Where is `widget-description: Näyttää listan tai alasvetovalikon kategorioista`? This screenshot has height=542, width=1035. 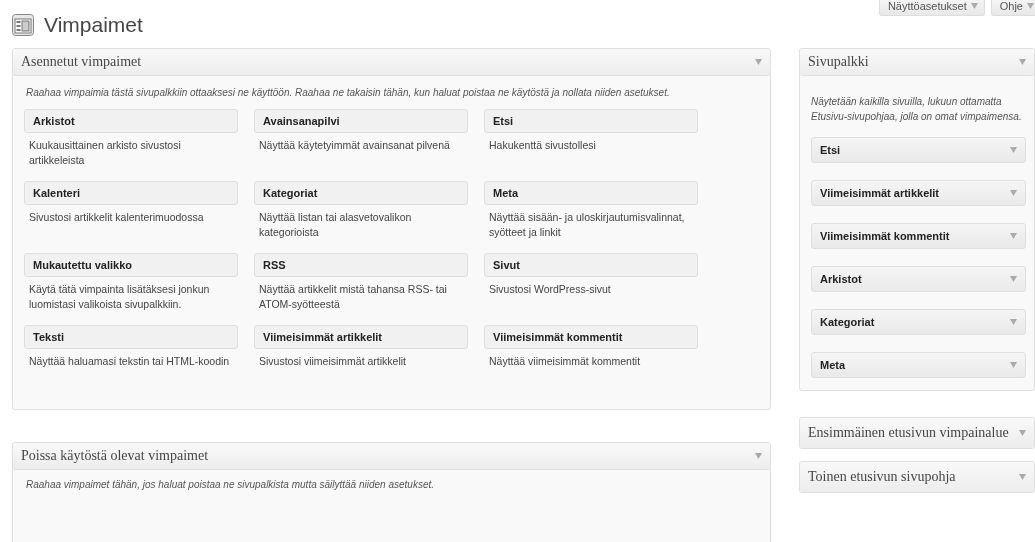 widget-description: Näyttää listan tai alasvetovalikon kategorioista is located at coordinates (335, 225).